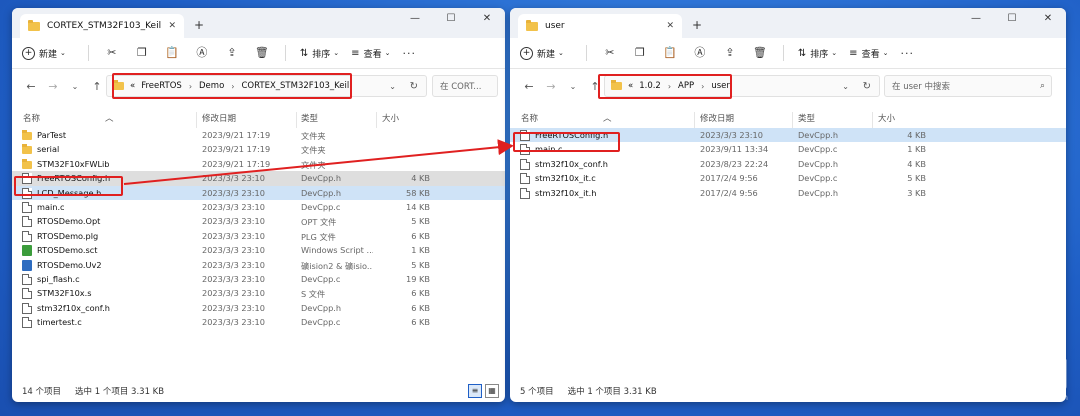  I want to click on folder-icon, so click(532, 25).